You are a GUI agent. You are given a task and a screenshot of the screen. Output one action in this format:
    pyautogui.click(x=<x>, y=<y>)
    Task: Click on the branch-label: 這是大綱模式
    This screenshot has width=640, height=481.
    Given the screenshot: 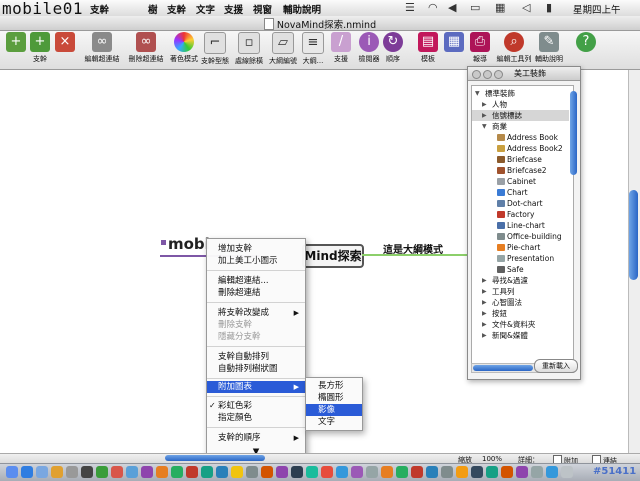 What is the action you would take?
    pyautogui.click(x=413, y=248)
    